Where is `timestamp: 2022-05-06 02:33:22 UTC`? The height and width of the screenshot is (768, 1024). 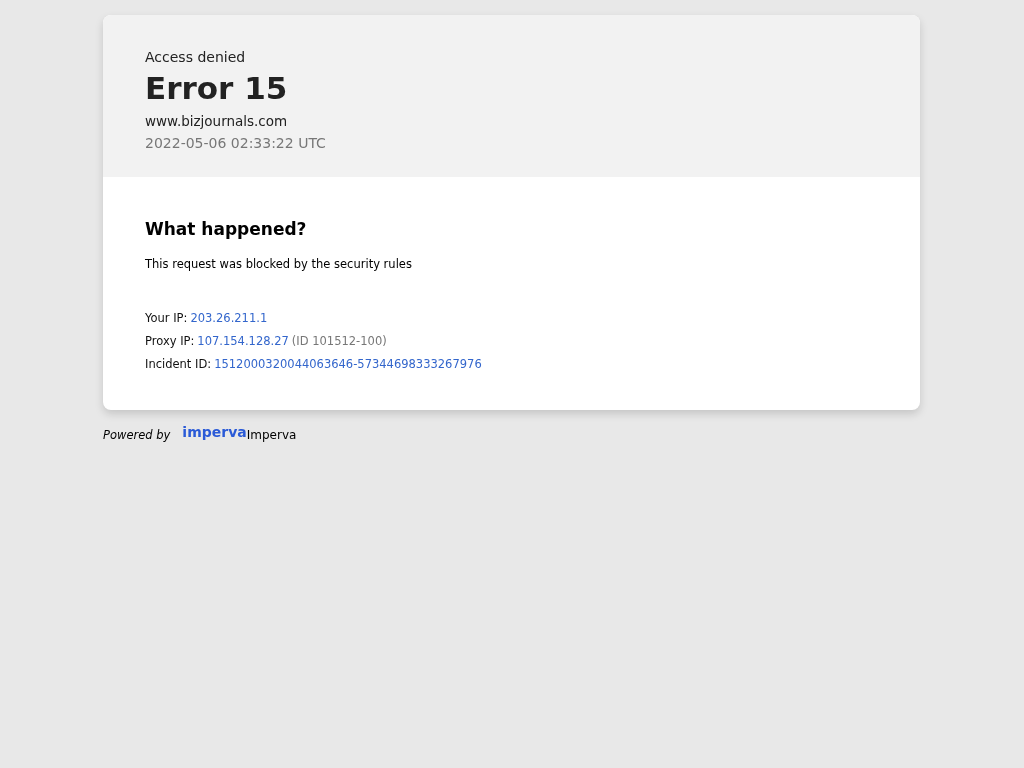 timestamp: 2022-05-06 02:33:22 UTC is located at coordinates (236, 143).